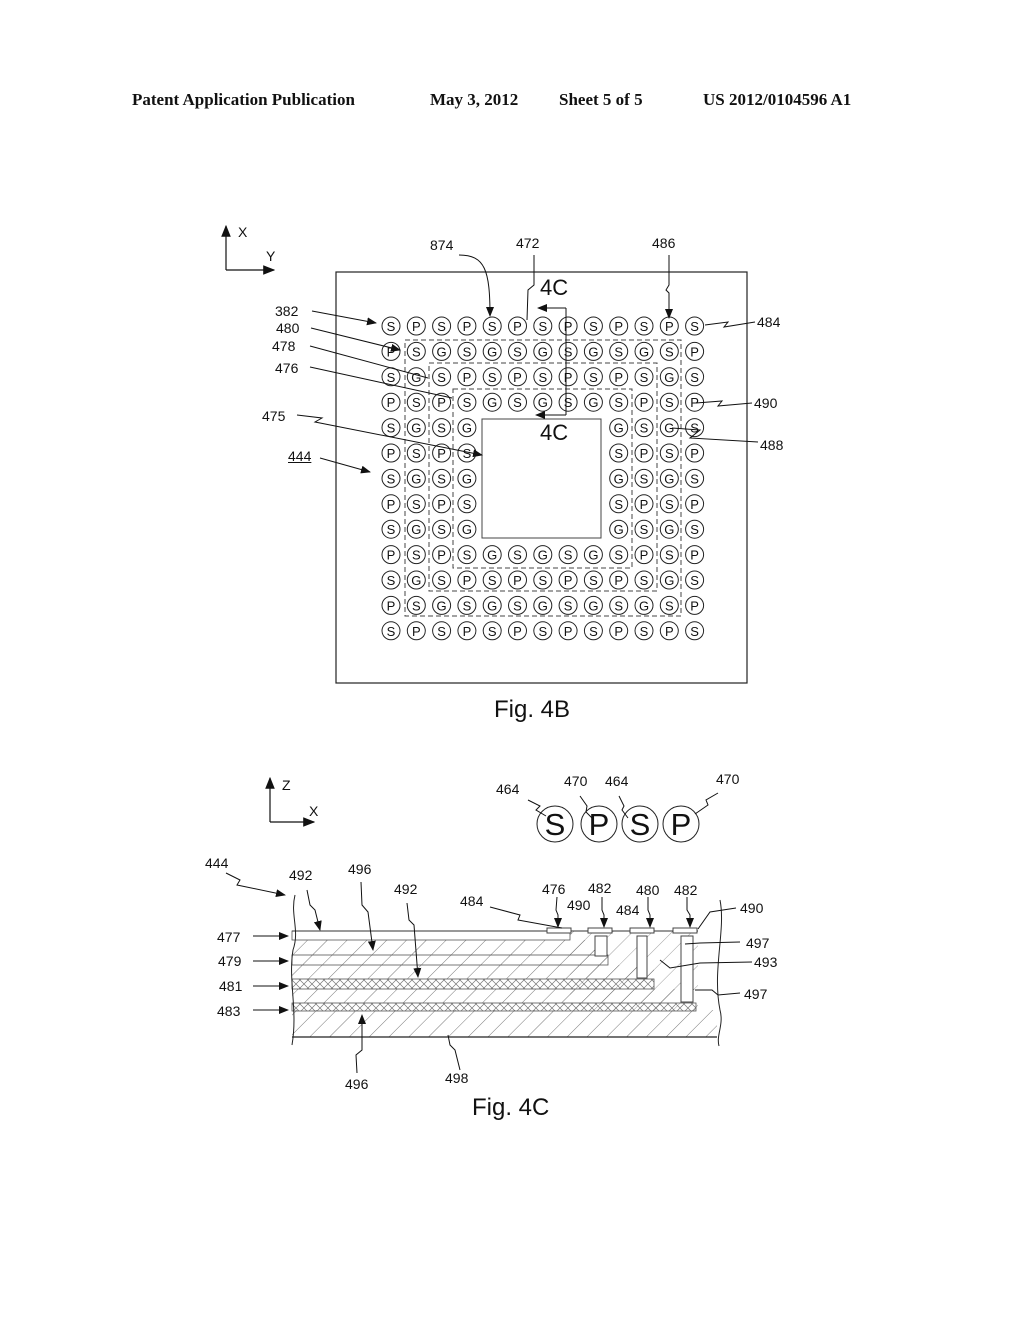  What do you see at coordinates (284, 346) in the screenshot?
I see `ref-478: 478` at bounding box center [284, 346].